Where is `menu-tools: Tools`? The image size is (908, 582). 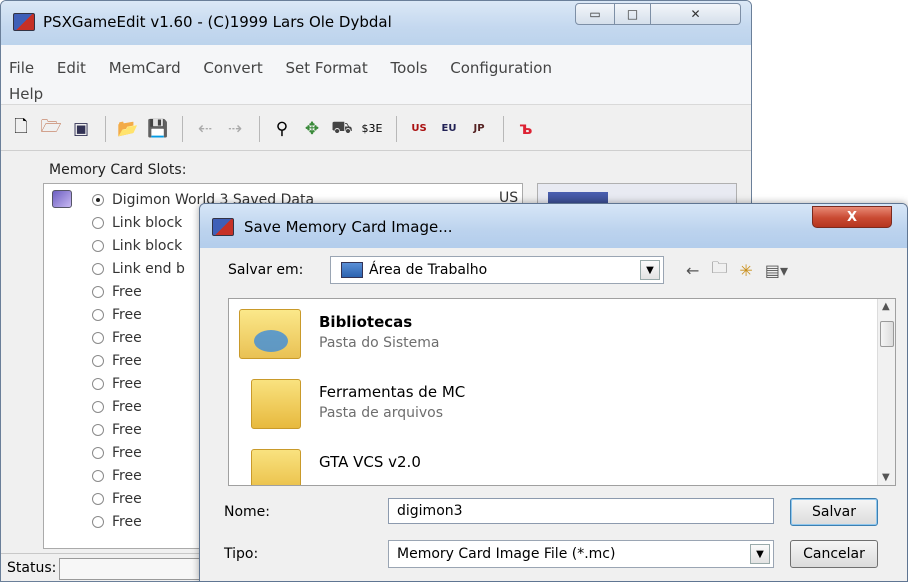 menu-tools: Tools is located at coordinates (409, 68).